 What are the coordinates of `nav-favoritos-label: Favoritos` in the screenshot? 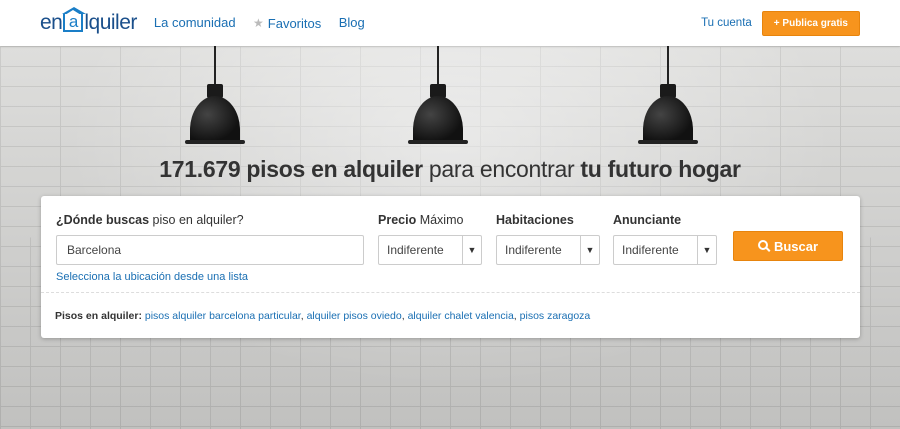 It's located at (294, 23).